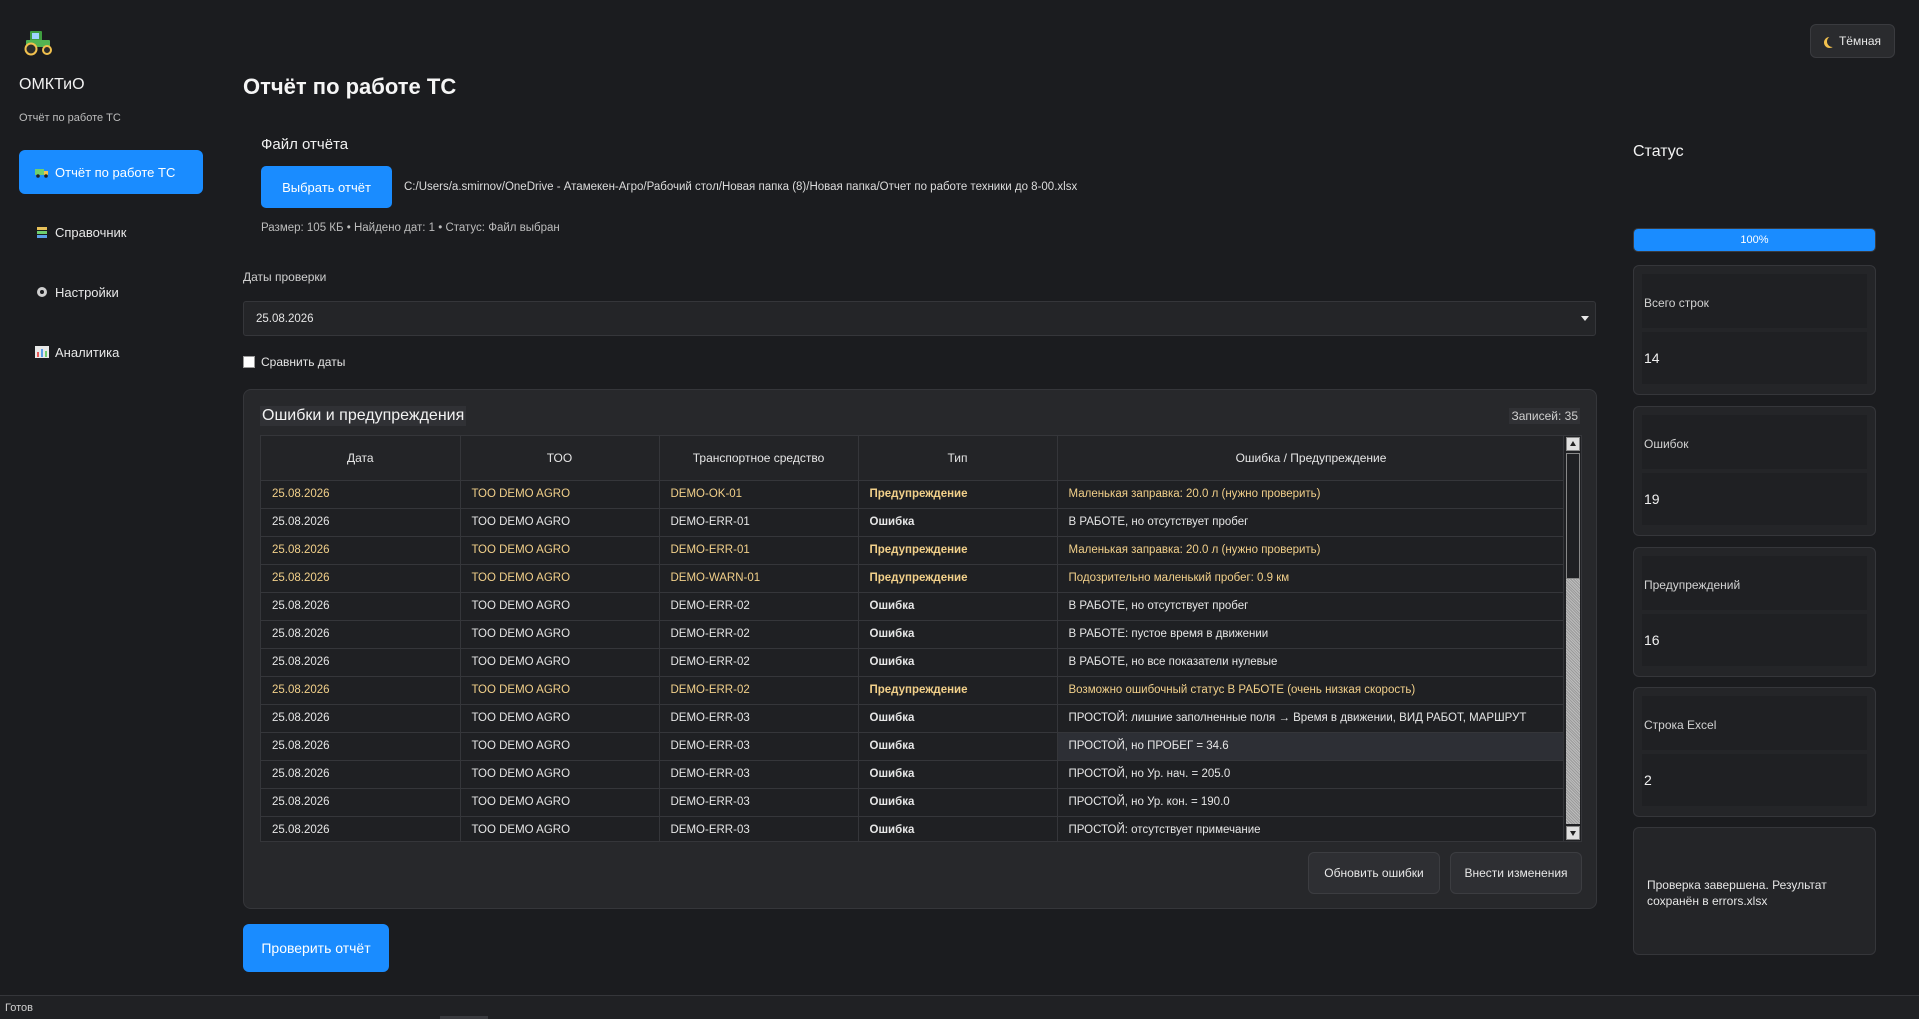 The height and width of the screenshot is (1019, 1919). I want to click on sidebar-item-directory: Справочник, so click(111, 232).